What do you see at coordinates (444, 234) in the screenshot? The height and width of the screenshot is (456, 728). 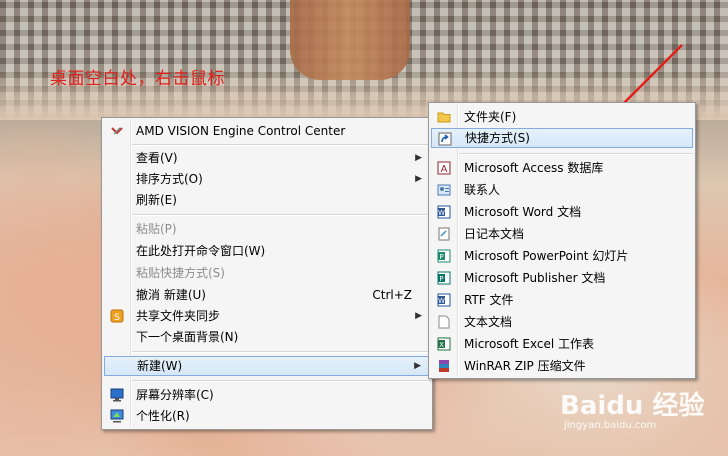 I see `journal-icon` at bounding box center [444, 234].